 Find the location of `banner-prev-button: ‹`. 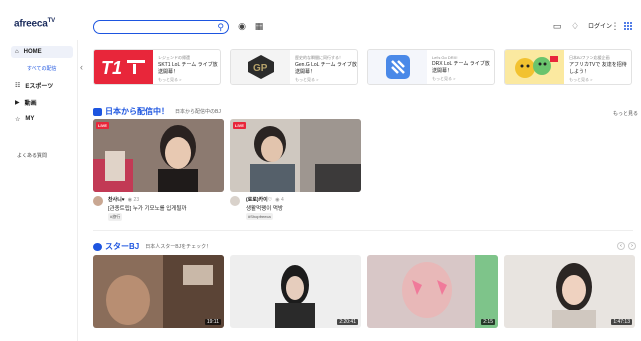

banner-prev-button: ‹ is located at coordinates (81, 67).